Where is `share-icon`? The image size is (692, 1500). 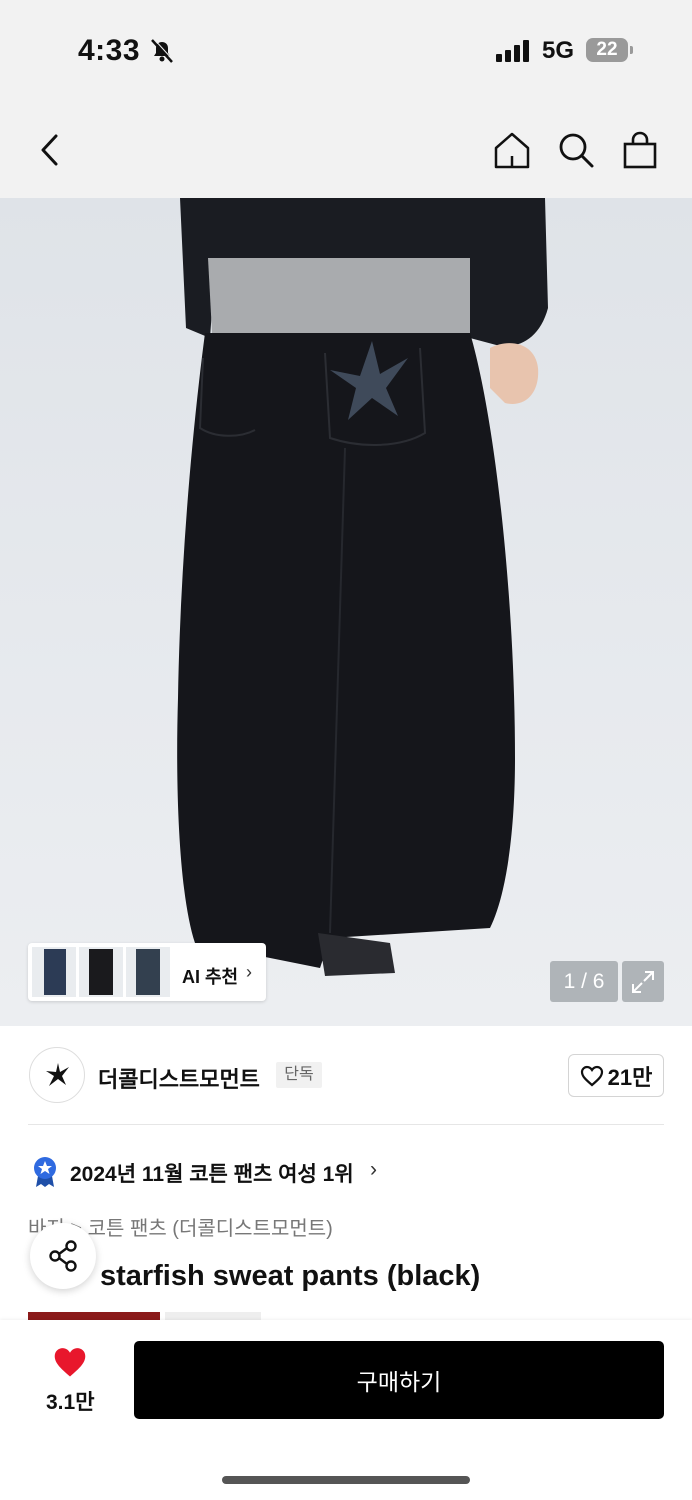 share-icon is located at coordinates (63, 1256).